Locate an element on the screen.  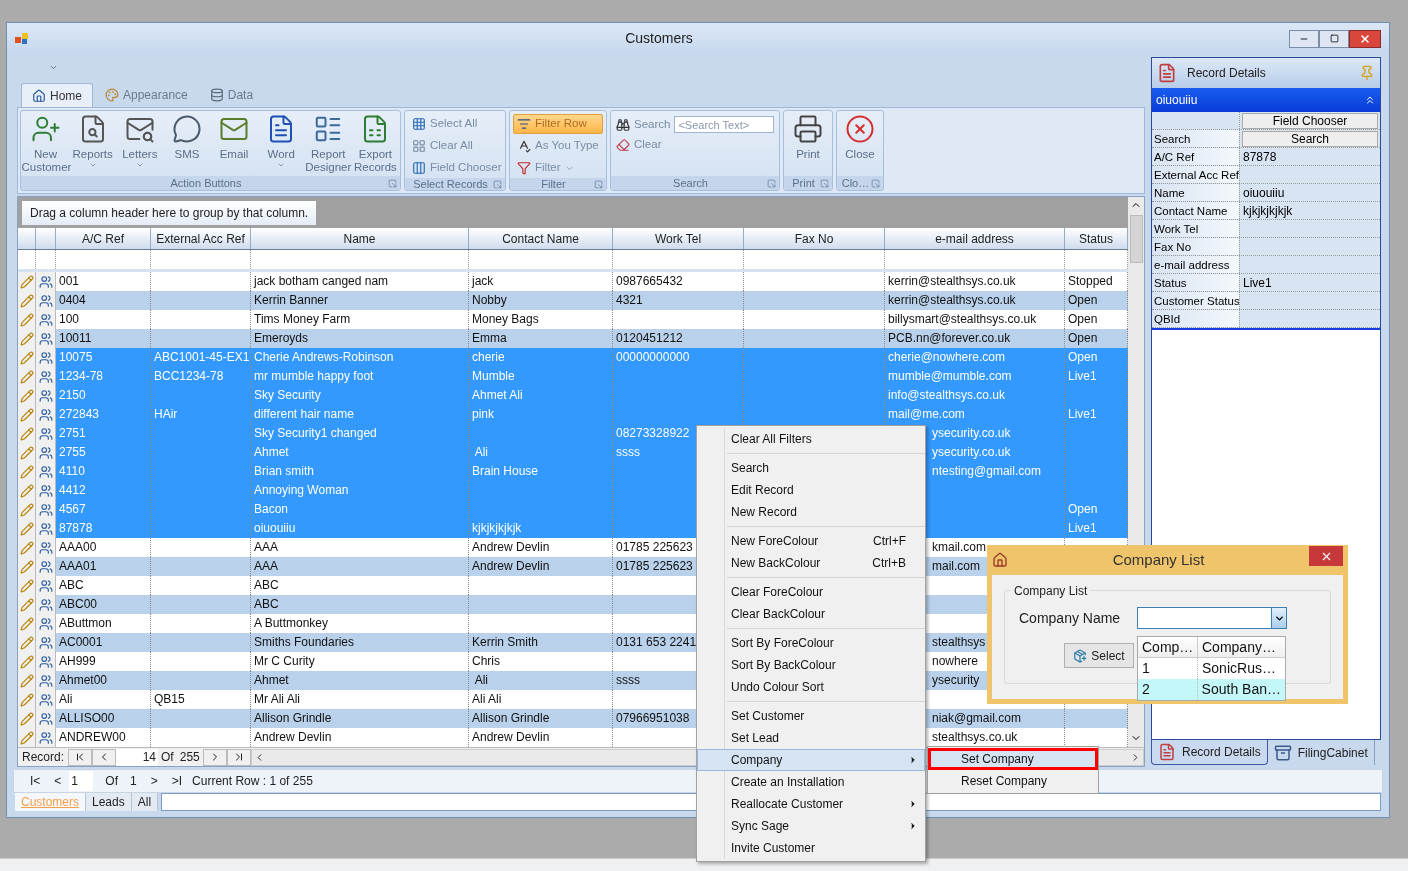
ribbon-button: Close is located at coordinates (860, 137).